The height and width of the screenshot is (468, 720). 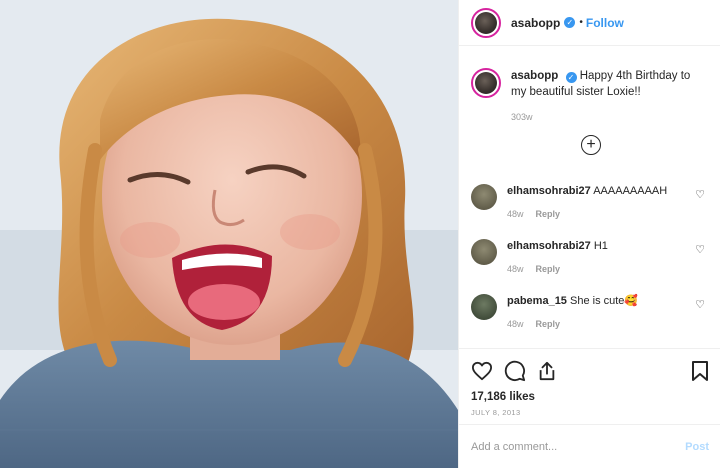 What do you see at coordinates (697, 447) in the screenshot?
I see `post-comment-button: Post` at bounding box center [697, 447].